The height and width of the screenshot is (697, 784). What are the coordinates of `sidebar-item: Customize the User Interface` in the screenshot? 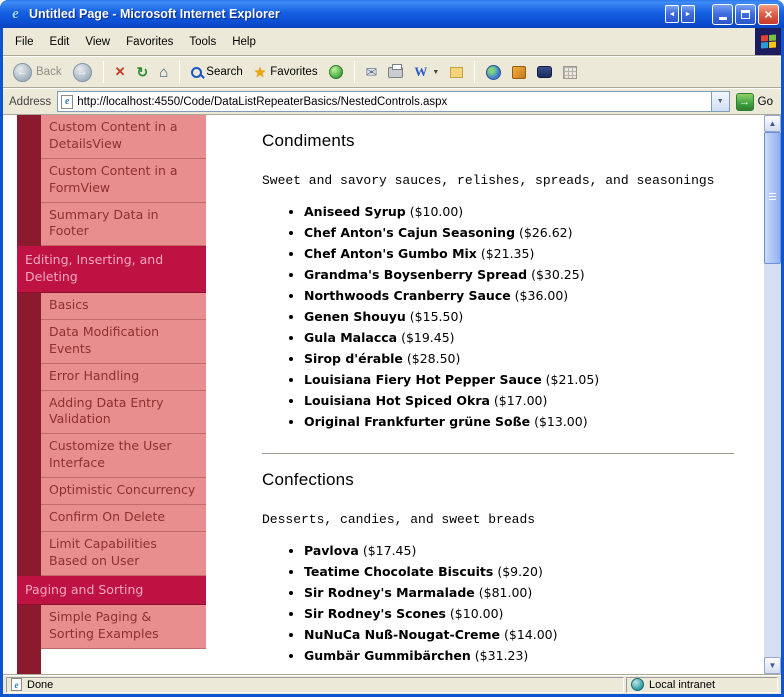 It's located at (123, 456).